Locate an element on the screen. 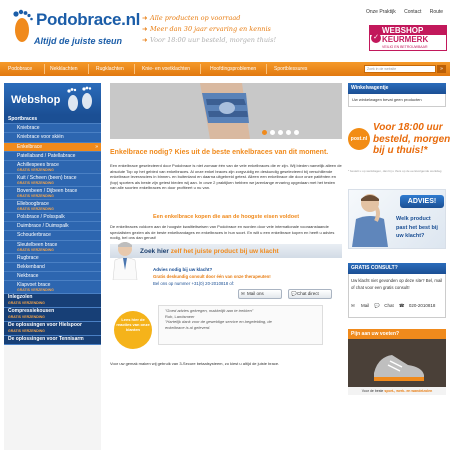 This screenshot has width=450, height=450. nav-sportblessures: Sportblessures is located at coordinates (290, 69).